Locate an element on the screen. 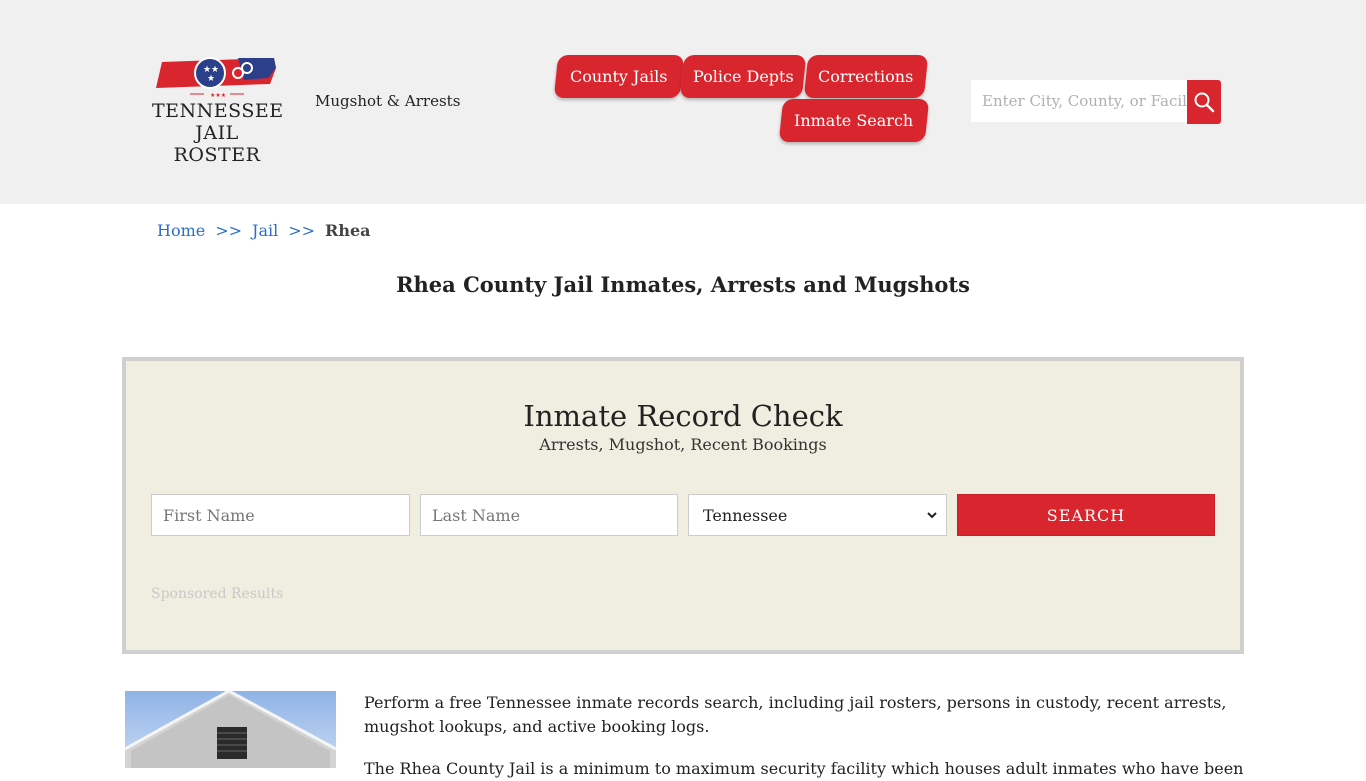 The height and width of the screenshot is (781, 1366). breadcrumb: Home >> Jail >> Rhea is located at coordinates (264, 230).